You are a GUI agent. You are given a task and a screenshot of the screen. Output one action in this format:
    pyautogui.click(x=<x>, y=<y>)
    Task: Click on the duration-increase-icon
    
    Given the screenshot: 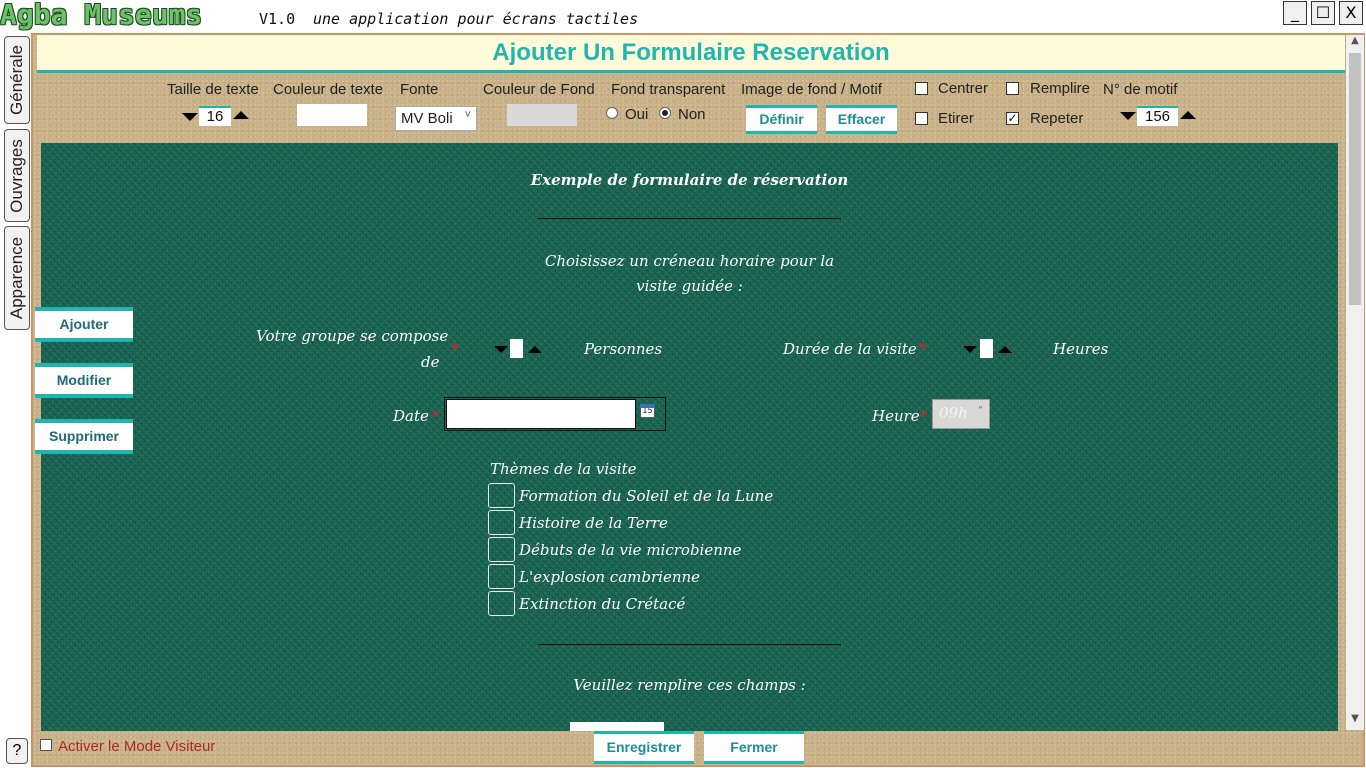 What is the action you would take?
    pyautogui.click(x=1005, y=349)
    